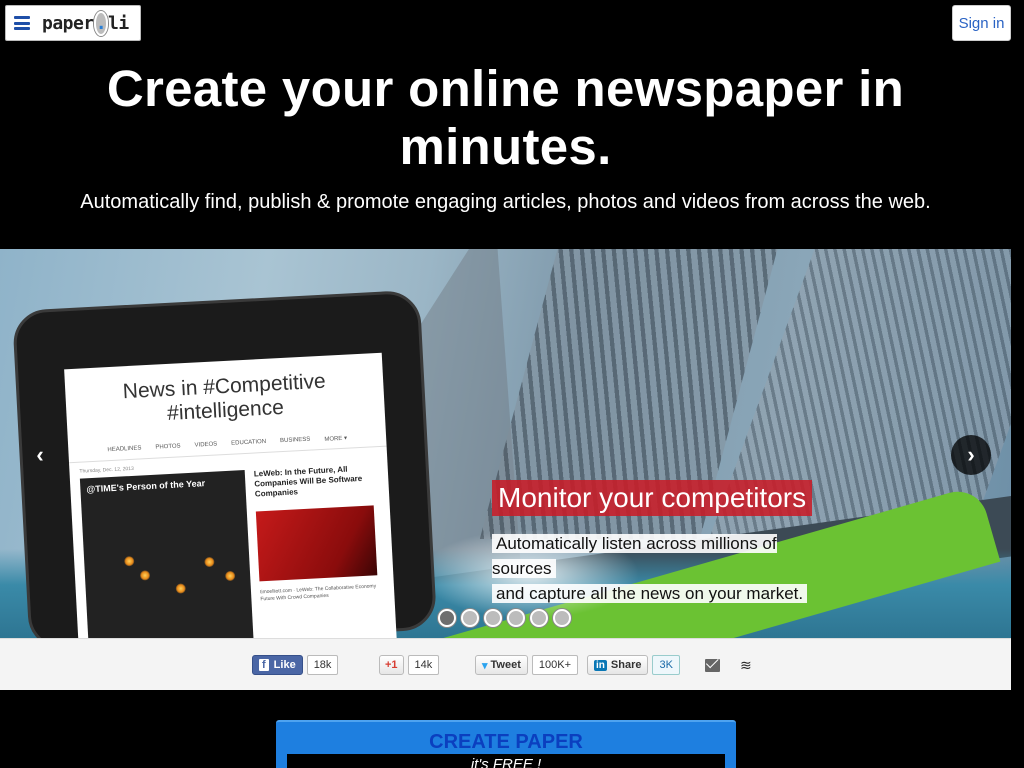  I want to click on tablet-nav-item: EDUCATION, so click(249, 442).